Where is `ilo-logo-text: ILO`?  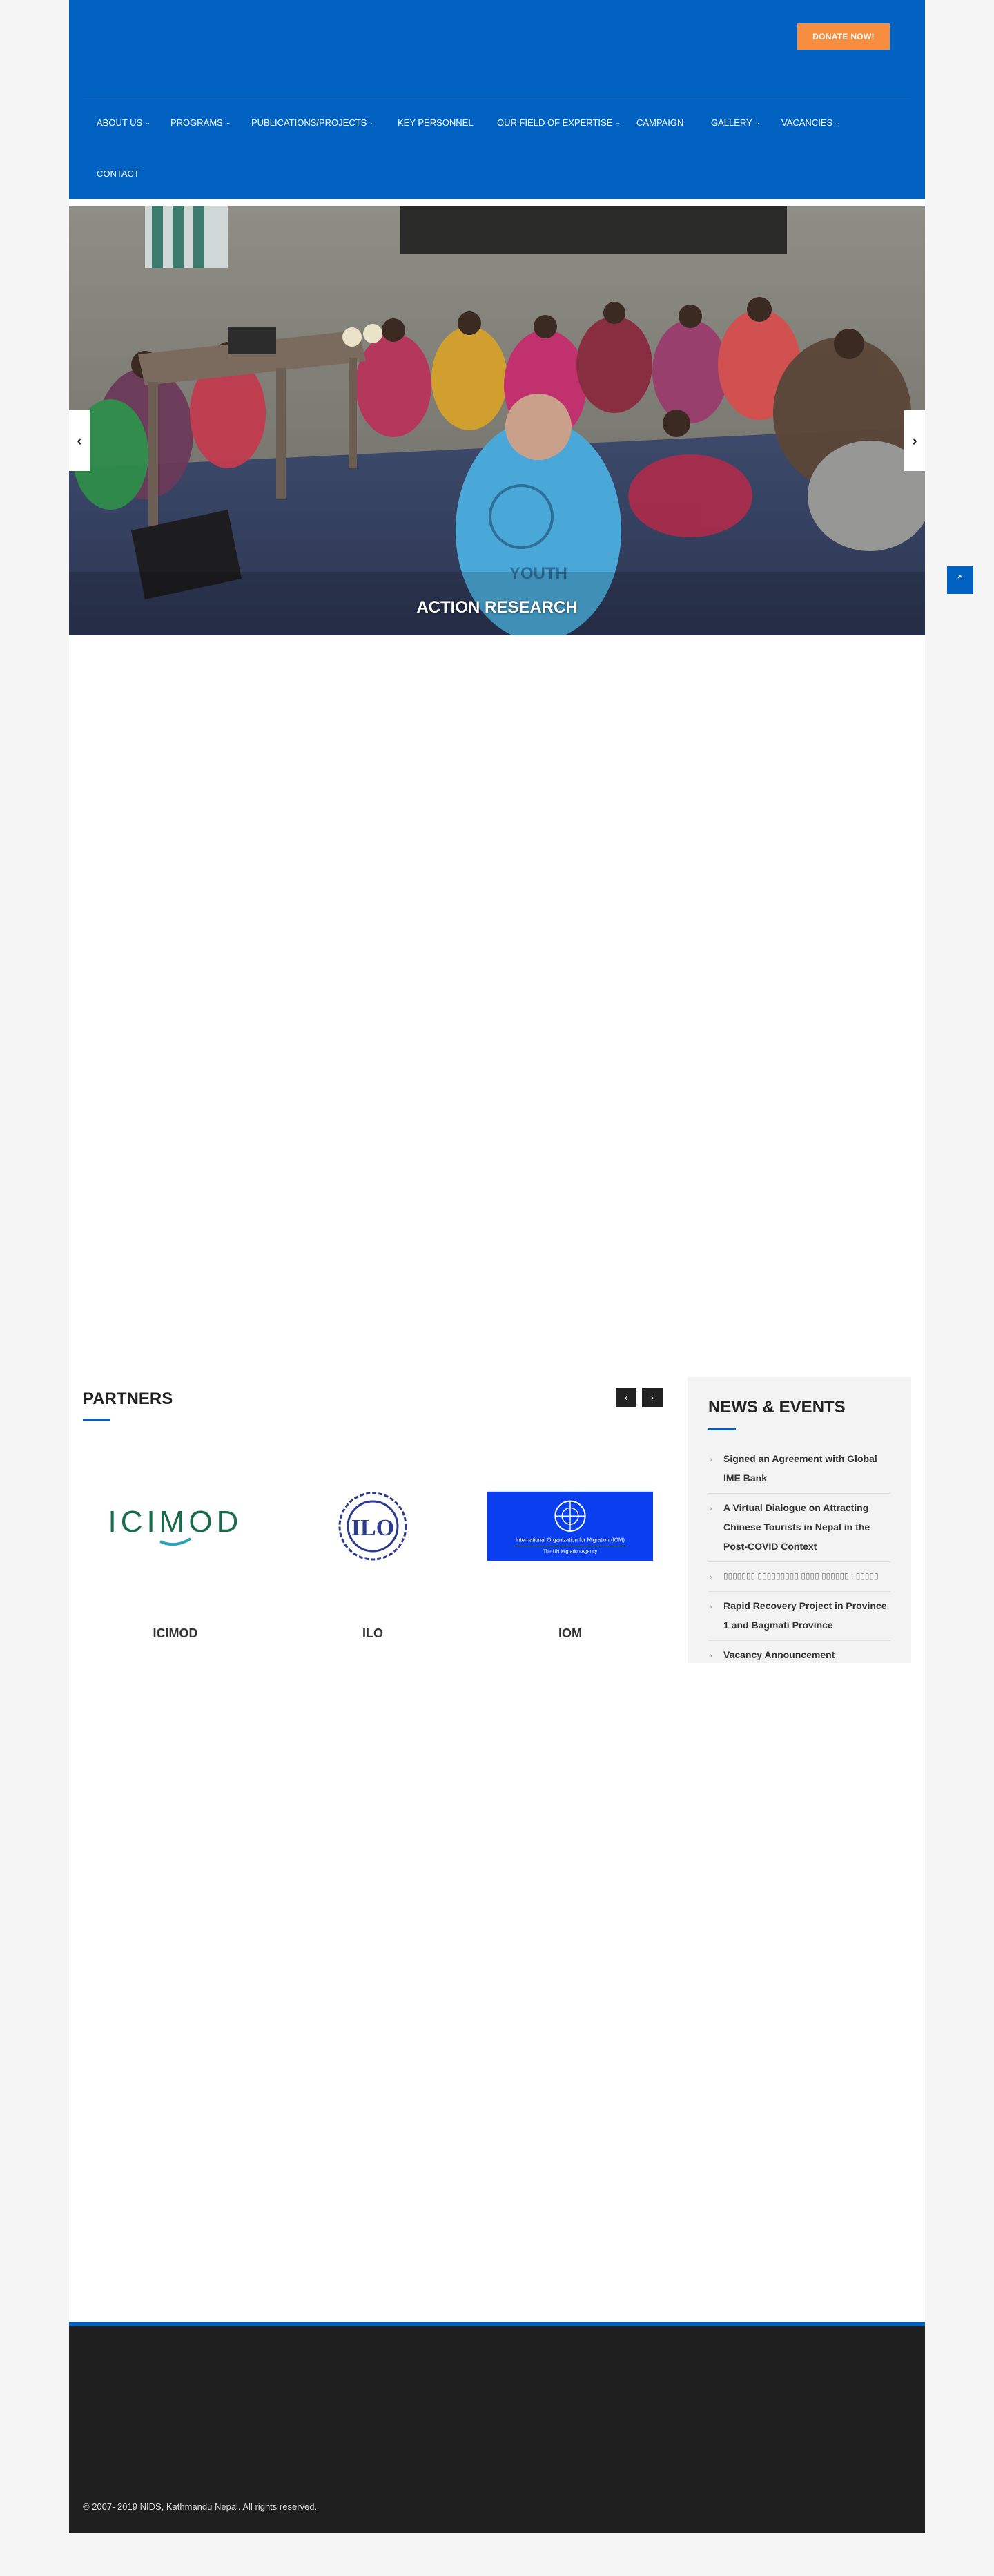
ilo-logo-text: ILO is located at coordinates (372, 1528).